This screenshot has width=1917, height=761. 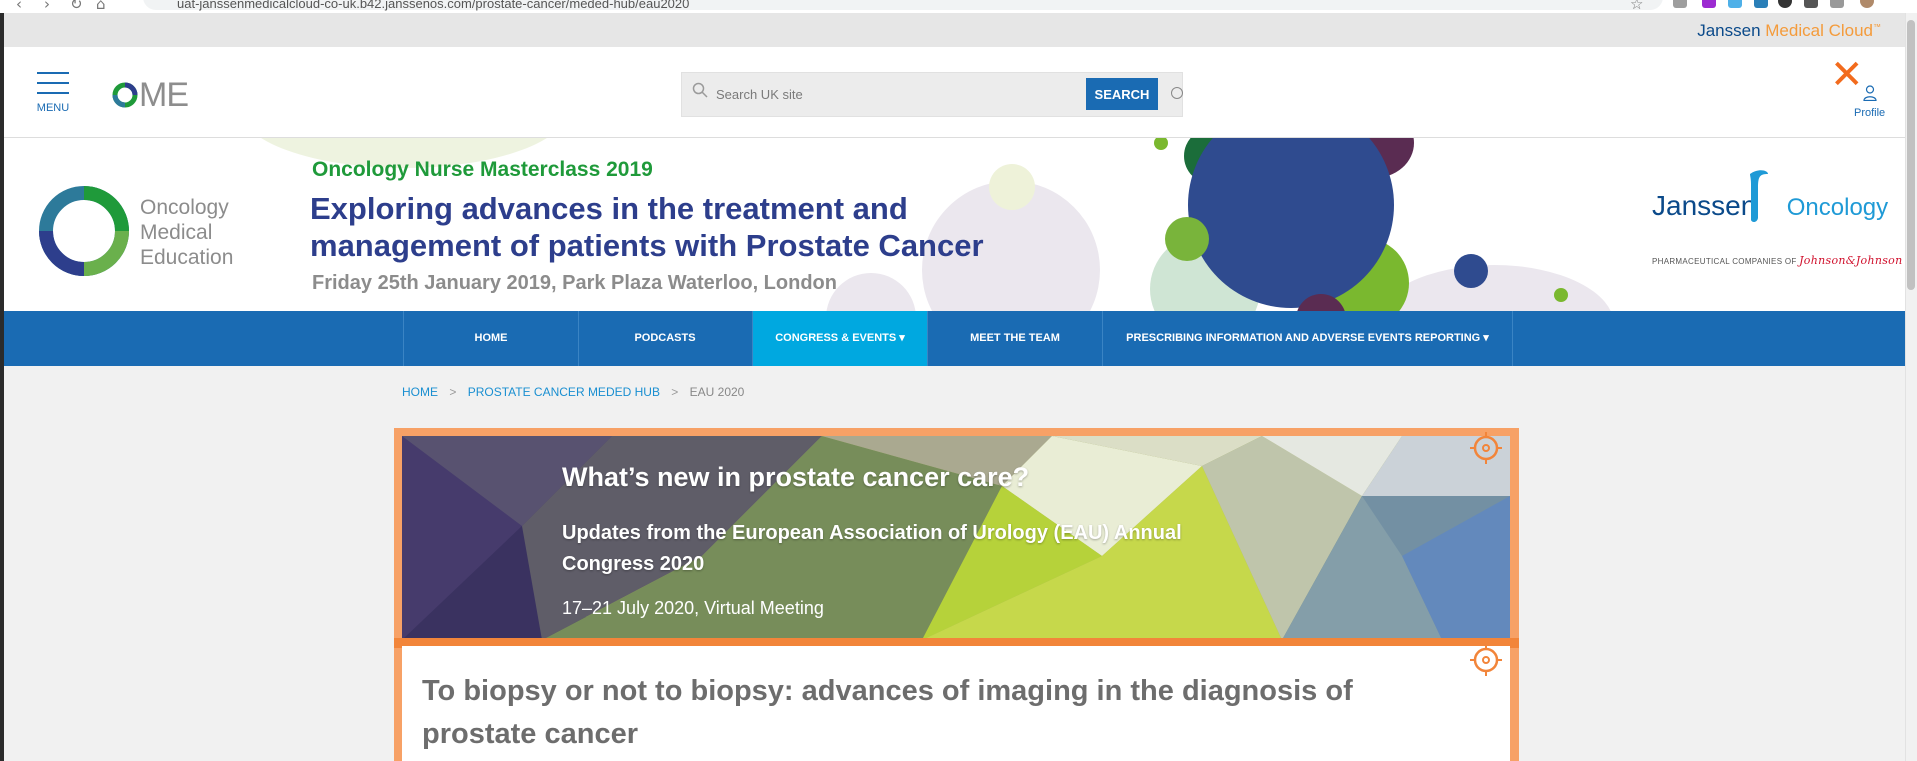 I want to click on oncology-medical-education-logo-icon, so click(x=84, y=231).